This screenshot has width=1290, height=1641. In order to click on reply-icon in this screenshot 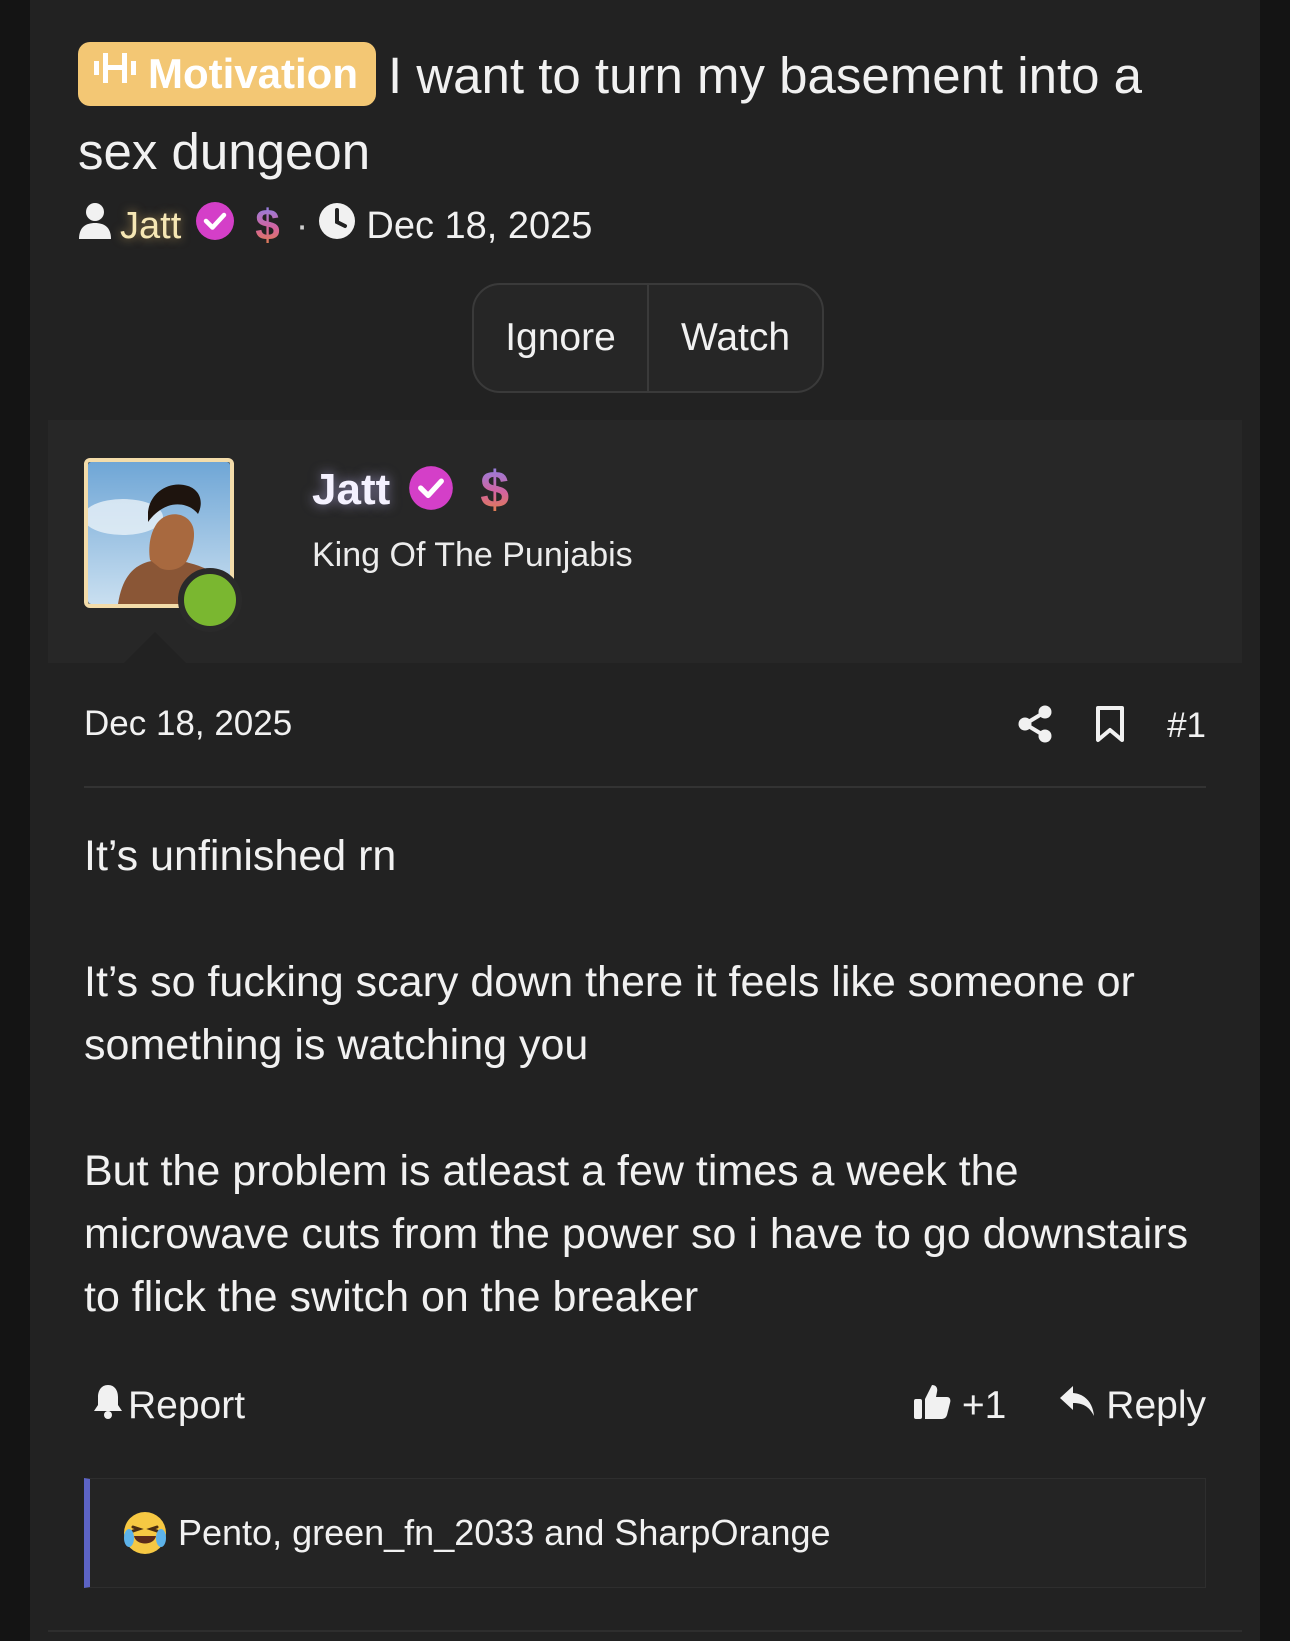, I will do `click(1077, 1406)`.